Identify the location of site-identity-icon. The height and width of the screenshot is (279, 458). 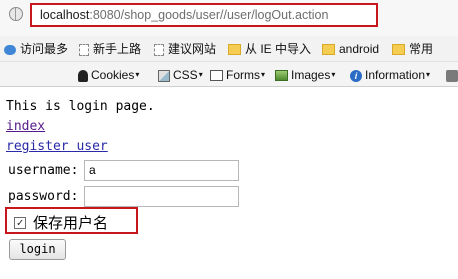
(16, 14).